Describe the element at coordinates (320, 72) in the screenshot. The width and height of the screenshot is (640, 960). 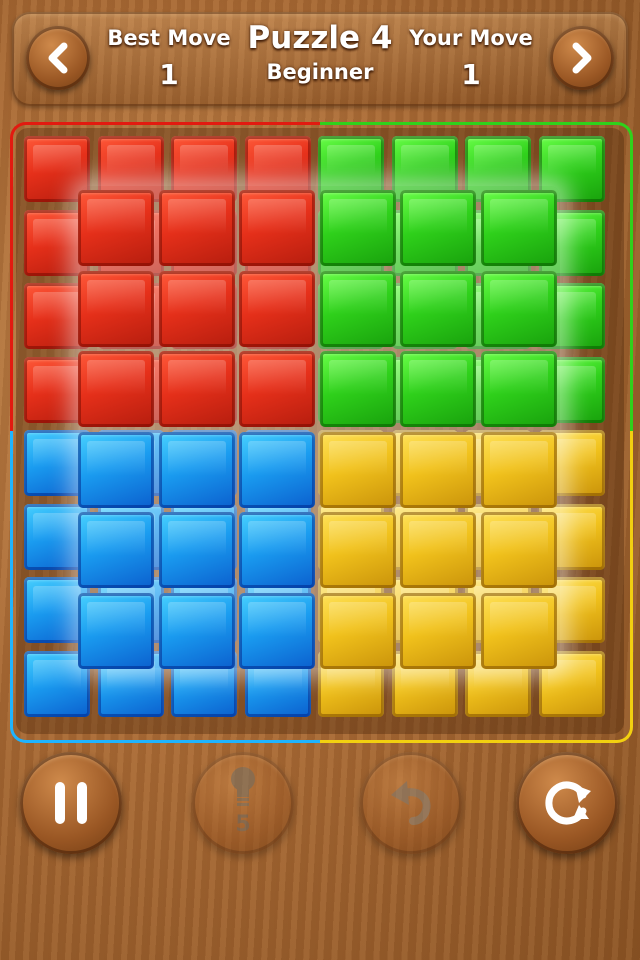
I see `difficulty-label: Beginner` at that location.